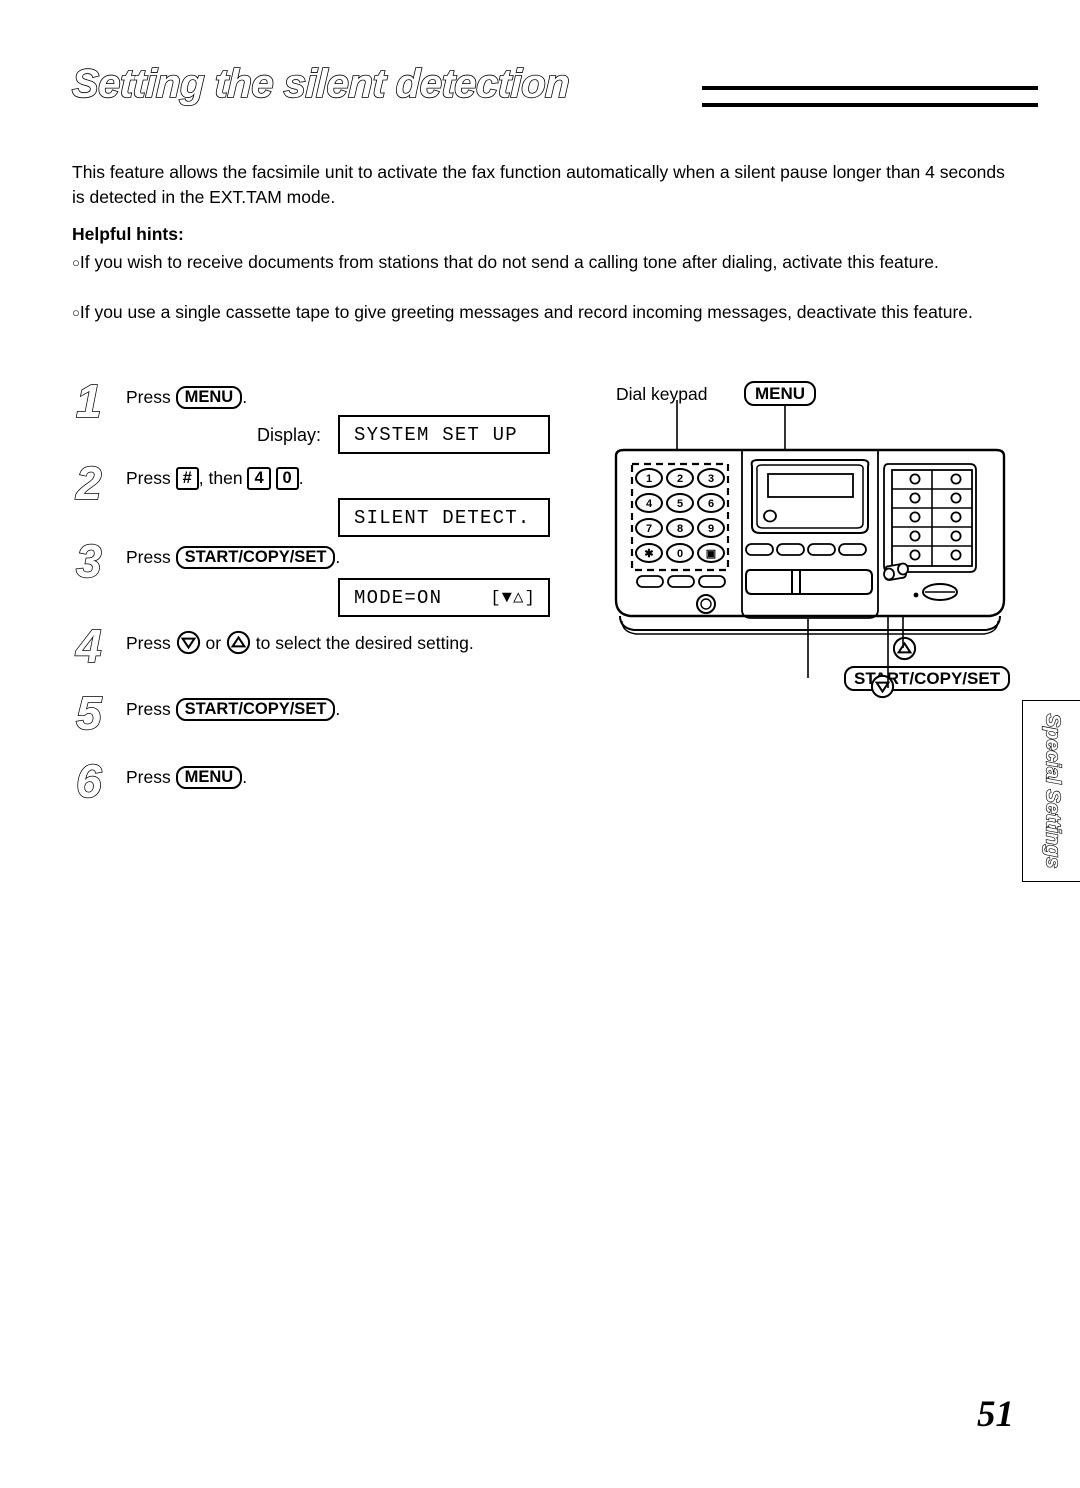 Image resolution: width=1080 pixels, height=1488 pixels. Describe the element at coordinates (259, 478) in the screenshot. I see `digit-4-key: 4` at that location.